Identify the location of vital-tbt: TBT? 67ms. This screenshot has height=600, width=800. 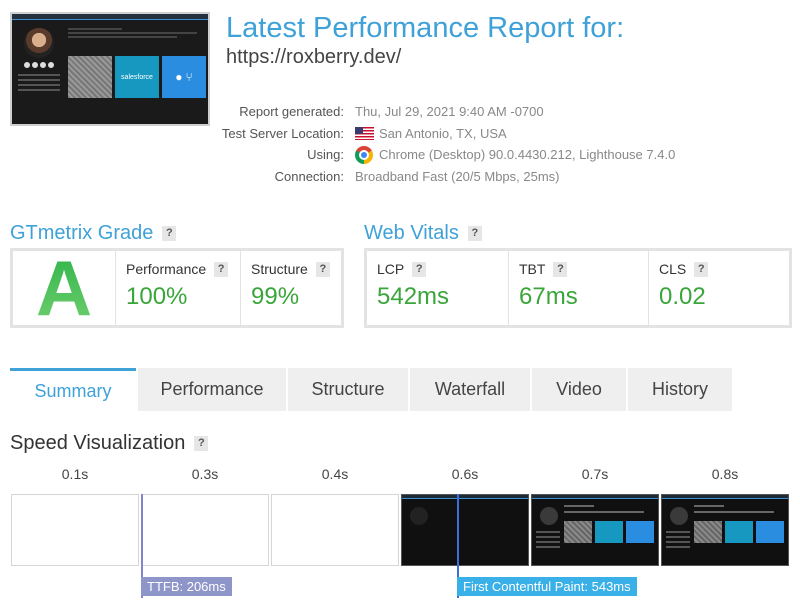
(578, 288).